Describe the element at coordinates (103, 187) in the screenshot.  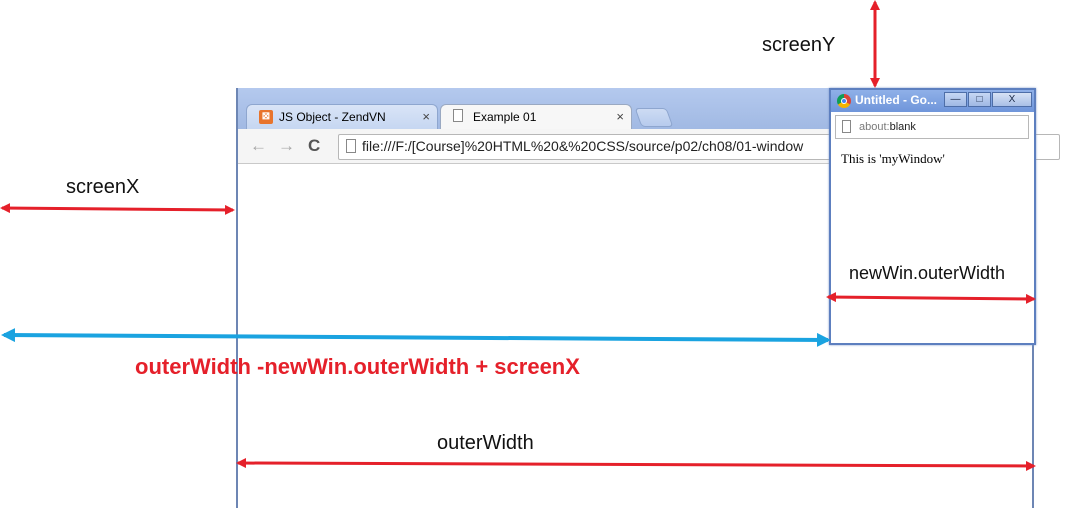
I see `screenx-label: screenX` at that location.